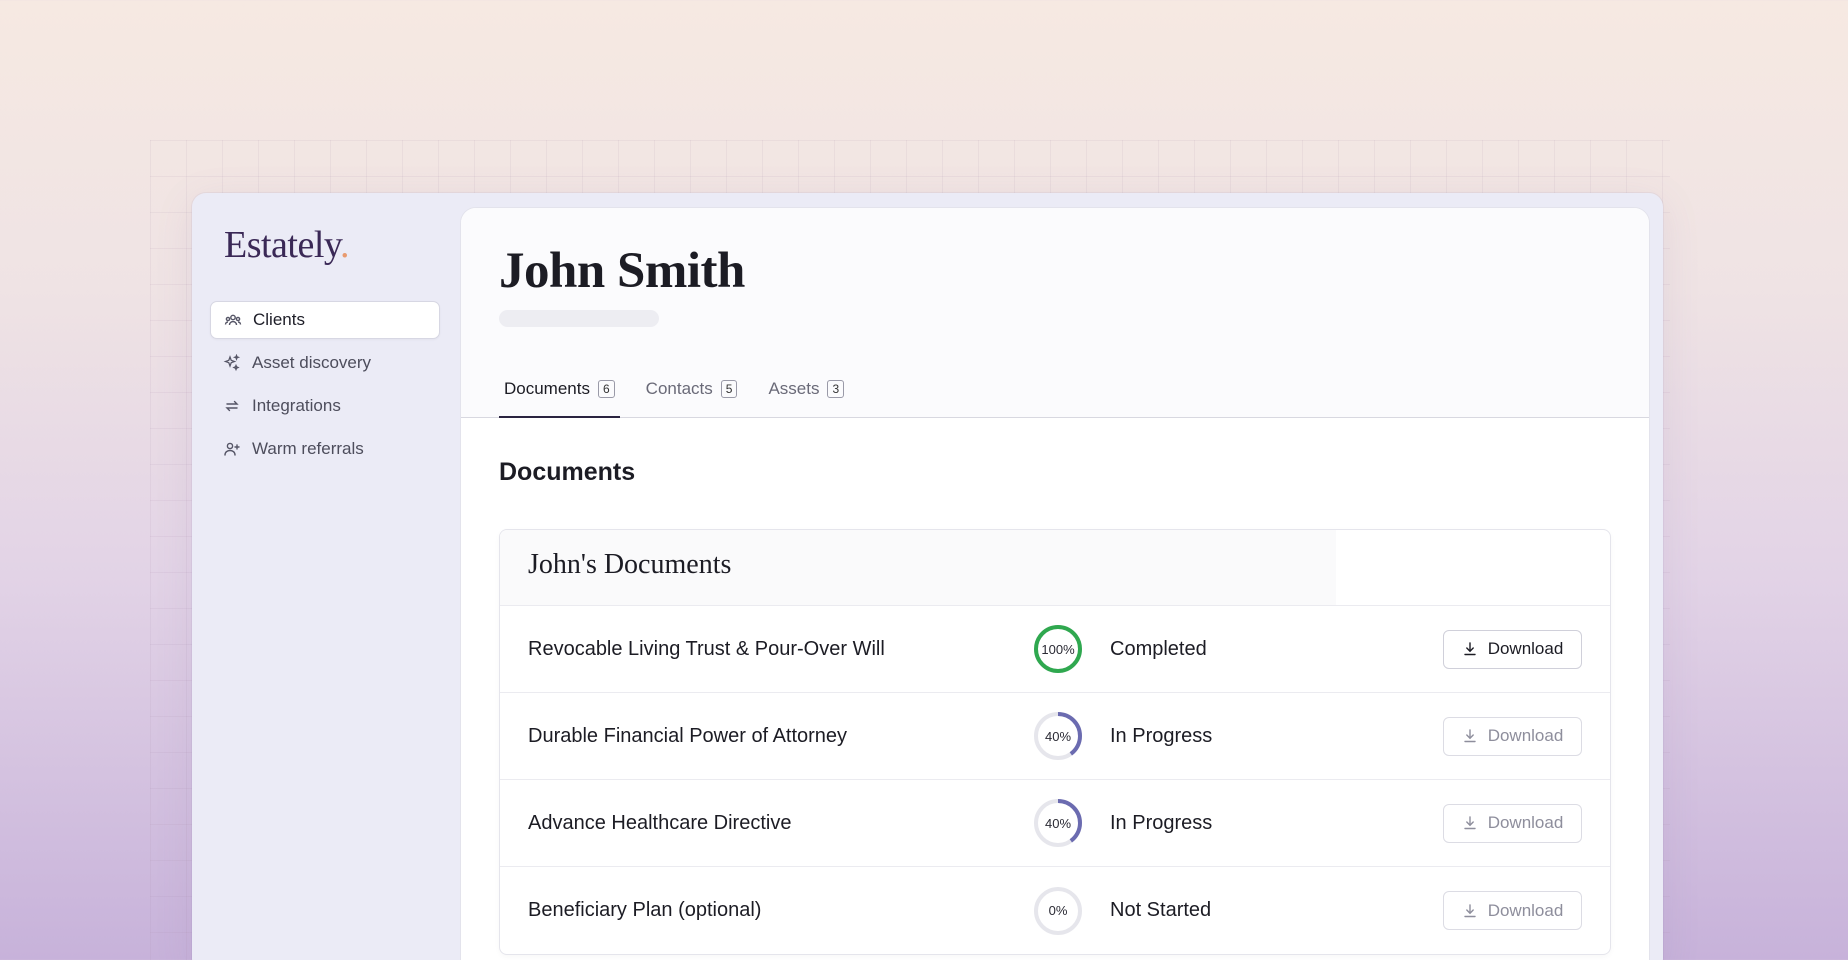 Image resolution: width=1848 pixels, height=960 pixels. I want to click on document-name: Advance Healthcare Directive, so click(660, 822).